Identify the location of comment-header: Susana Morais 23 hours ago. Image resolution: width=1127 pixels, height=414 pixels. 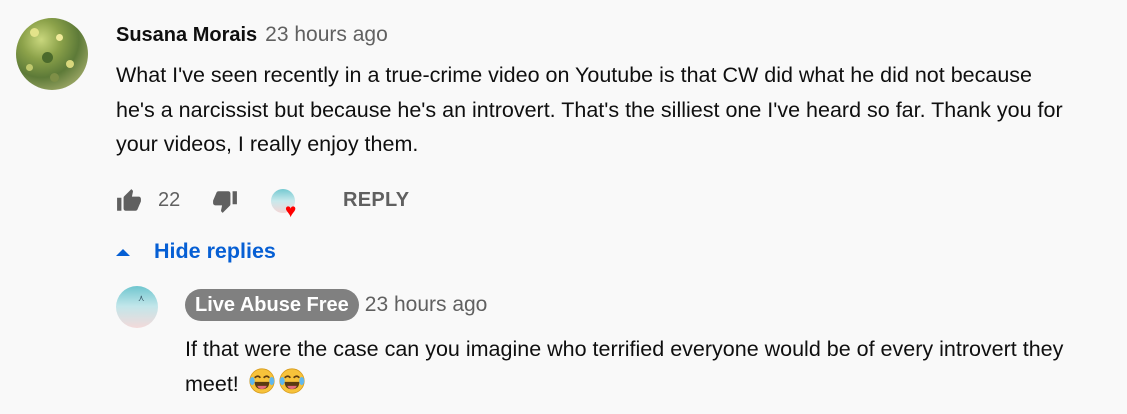
(252, 35).